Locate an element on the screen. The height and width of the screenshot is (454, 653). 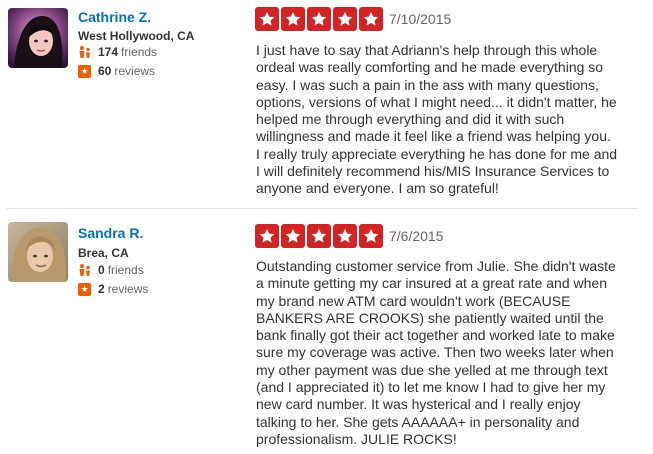
user-name-link: Sandra R. is located at coordinates (110, 233).